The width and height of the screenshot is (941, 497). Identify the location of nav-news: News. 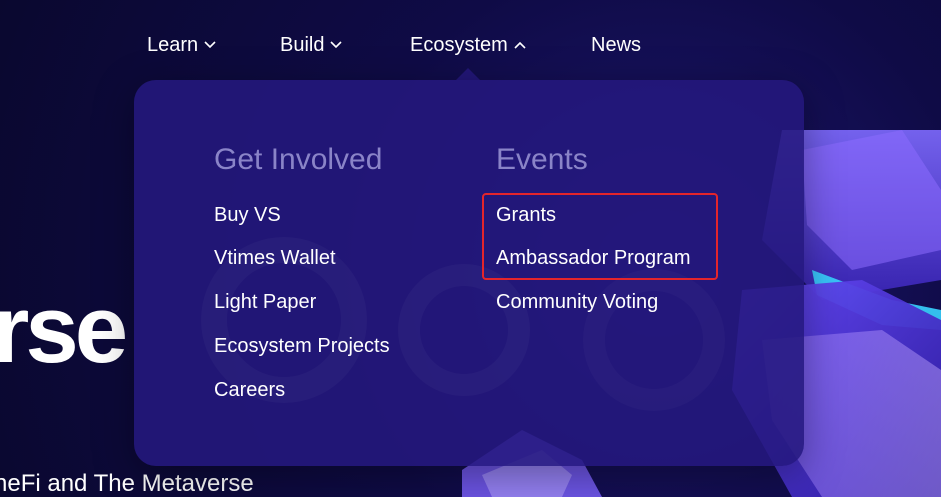
(616, 45).